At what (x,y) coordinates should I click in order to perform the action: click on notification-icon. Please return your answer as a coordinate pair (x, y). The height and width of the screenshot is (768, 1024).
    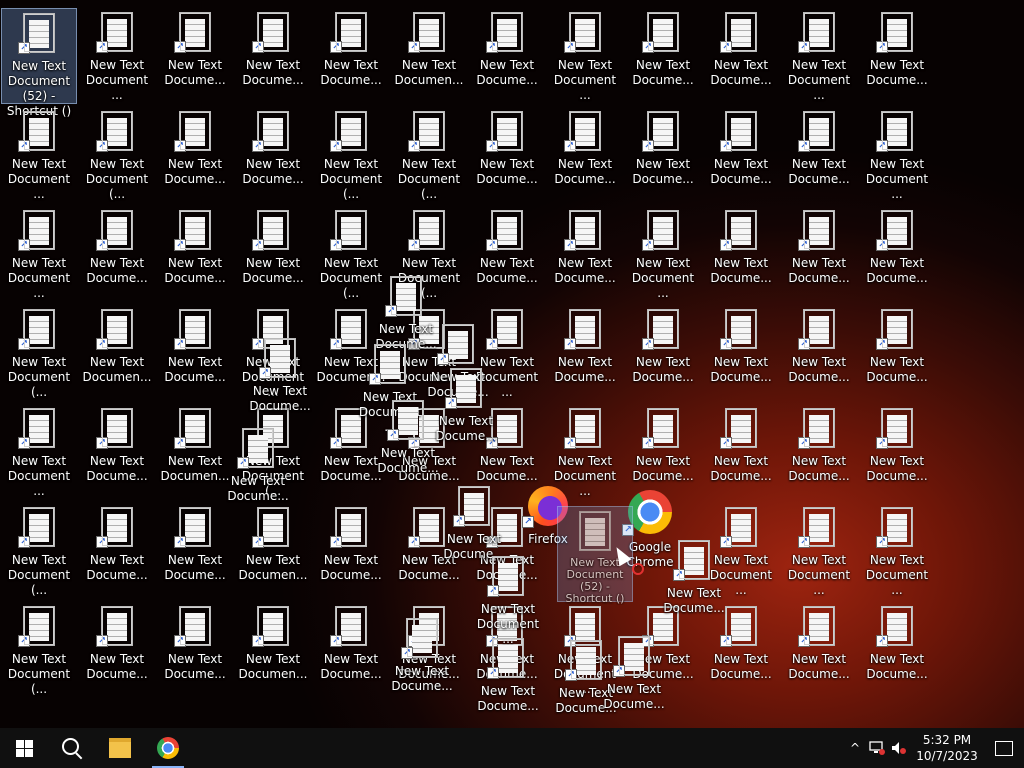
    Looking at the image, I should click on (1004, 748).